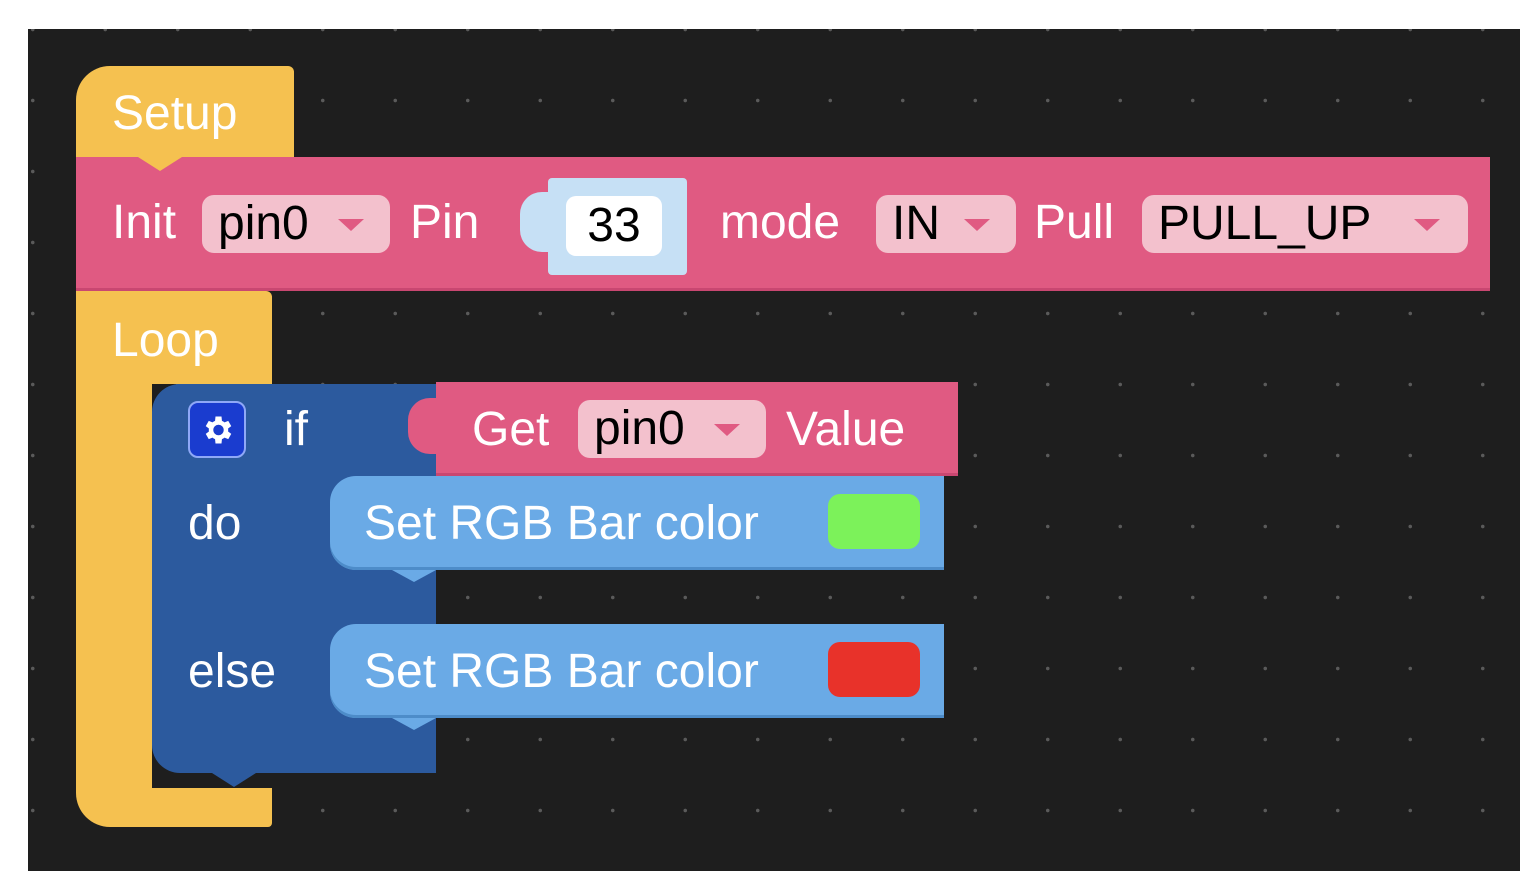 The image size is (1520, 871). What do you see at coordinates (1265, 223) in the screenshot?
I see `pull-dropdown-value: PULL_UP` at bounding box center [1265, 223].